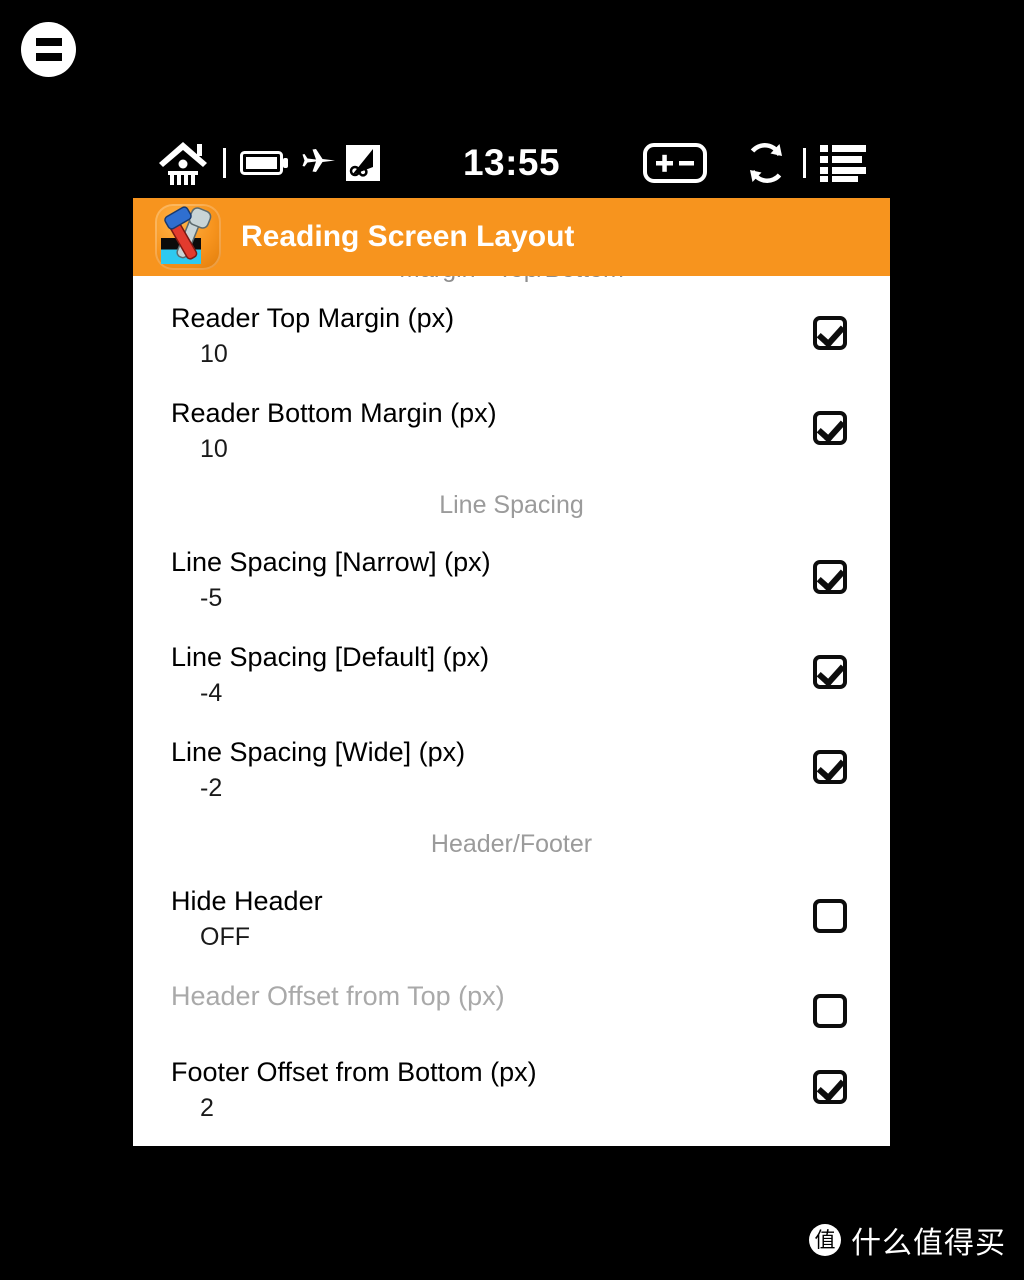 The image size is (1024, 1280). Describe the element at coordinates (805, 163) in the screenshot. I see `status-divider-right` at that location.